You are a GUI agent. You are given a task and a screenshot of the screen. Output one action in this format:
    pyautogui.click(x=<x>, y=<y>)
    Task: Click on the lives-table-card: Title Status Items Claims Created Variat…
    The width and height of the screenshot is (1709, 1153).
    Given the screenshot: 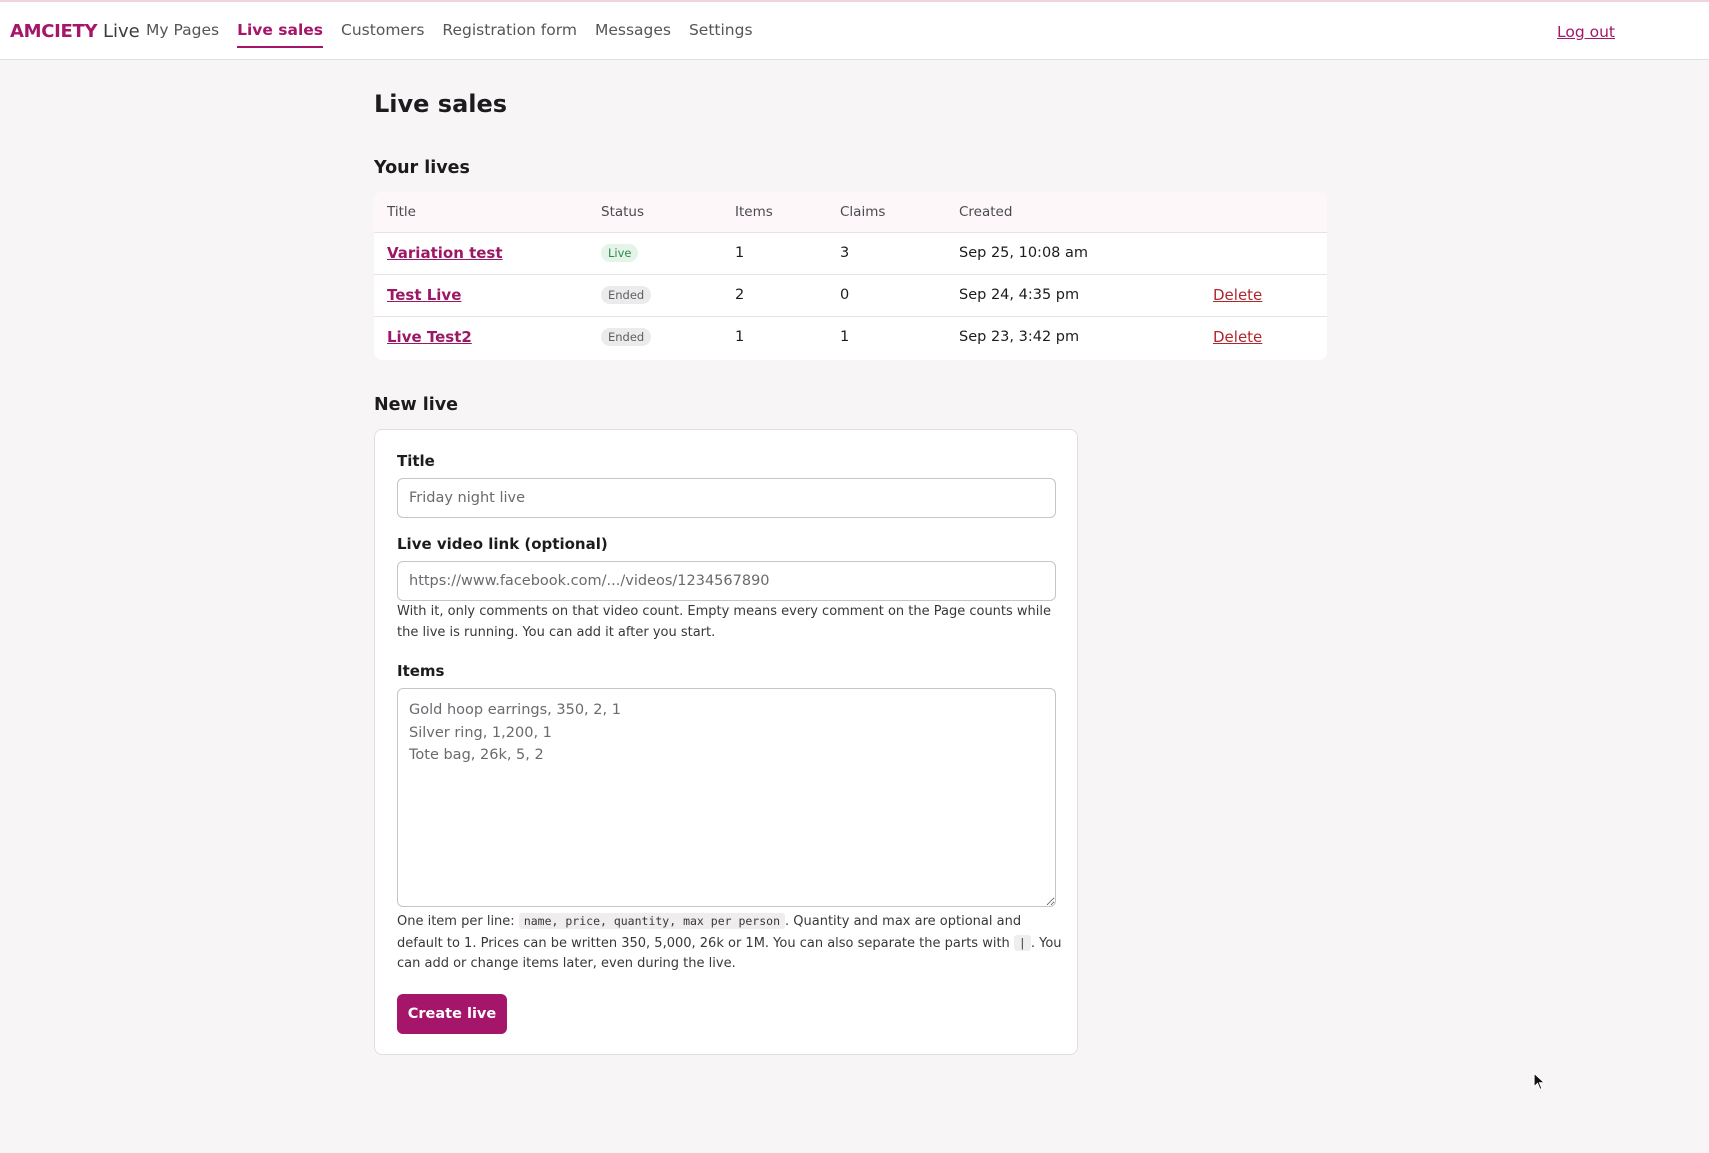 What is the action you would take?
    pyautogui.click(x=850, y=276)
    